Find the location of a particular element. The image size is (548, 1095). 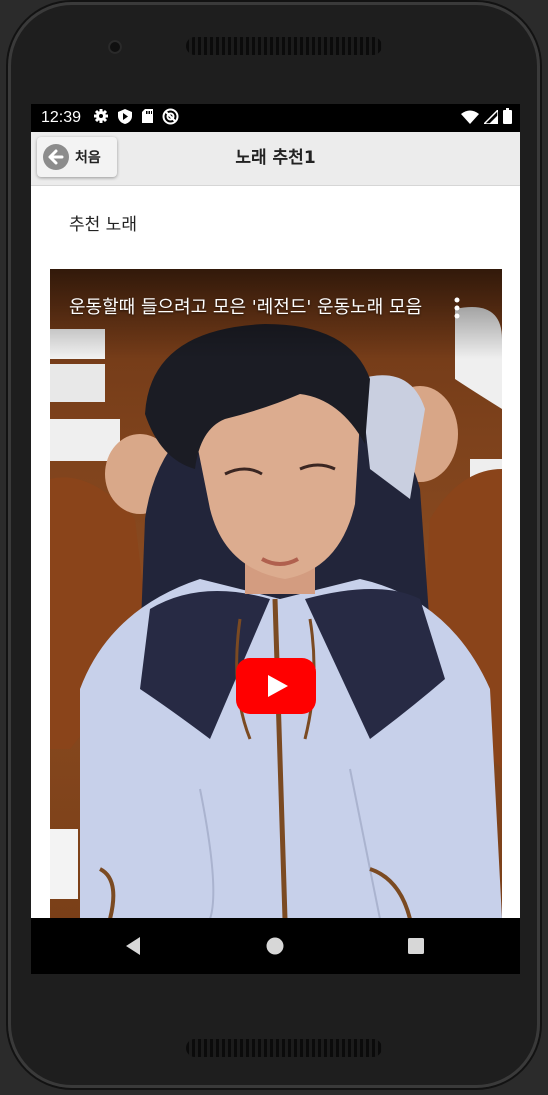

app-bar: 노래 추천1 처음 is located at coordinates (275, 159).